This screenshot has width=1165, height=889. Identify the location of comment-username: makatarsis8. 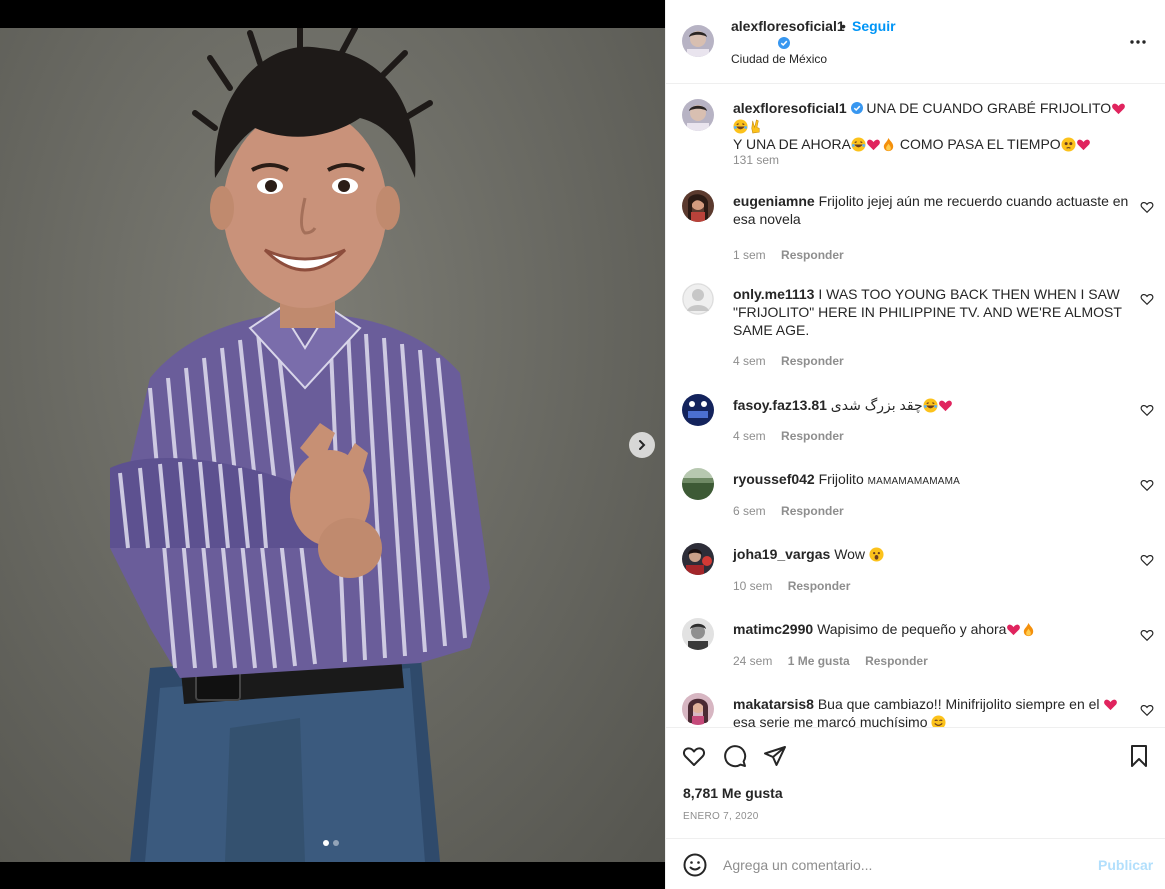
(773, 704).